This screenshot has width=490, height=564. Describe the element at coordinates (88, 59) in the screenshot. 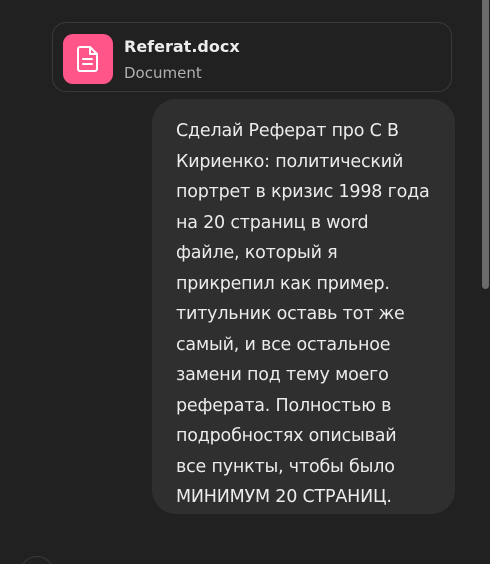

I see `document-icon` at that location.